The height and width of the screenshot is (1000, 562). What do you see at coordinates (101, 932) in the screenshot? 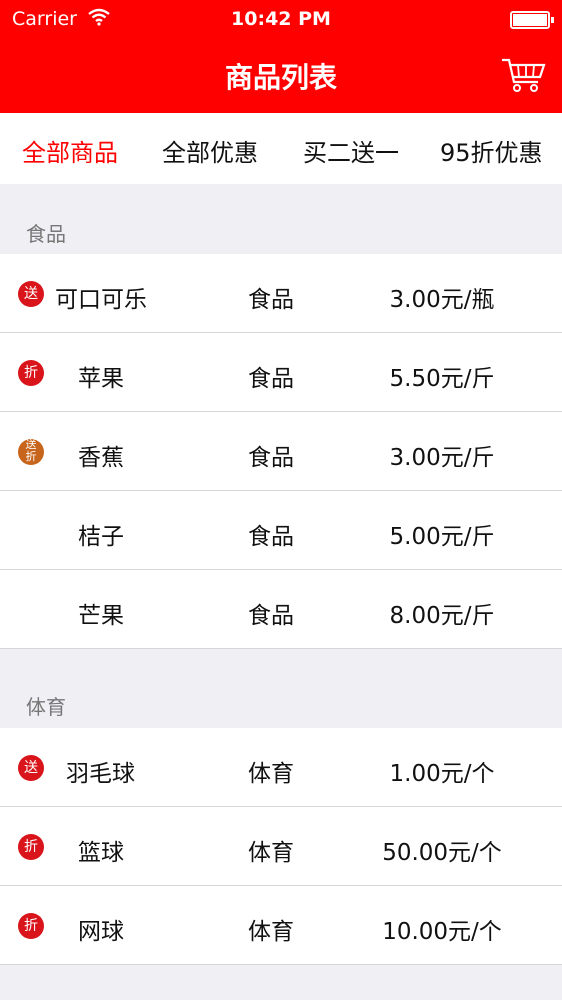
I see `item-name: 网球` at bounding box center [101, 932].